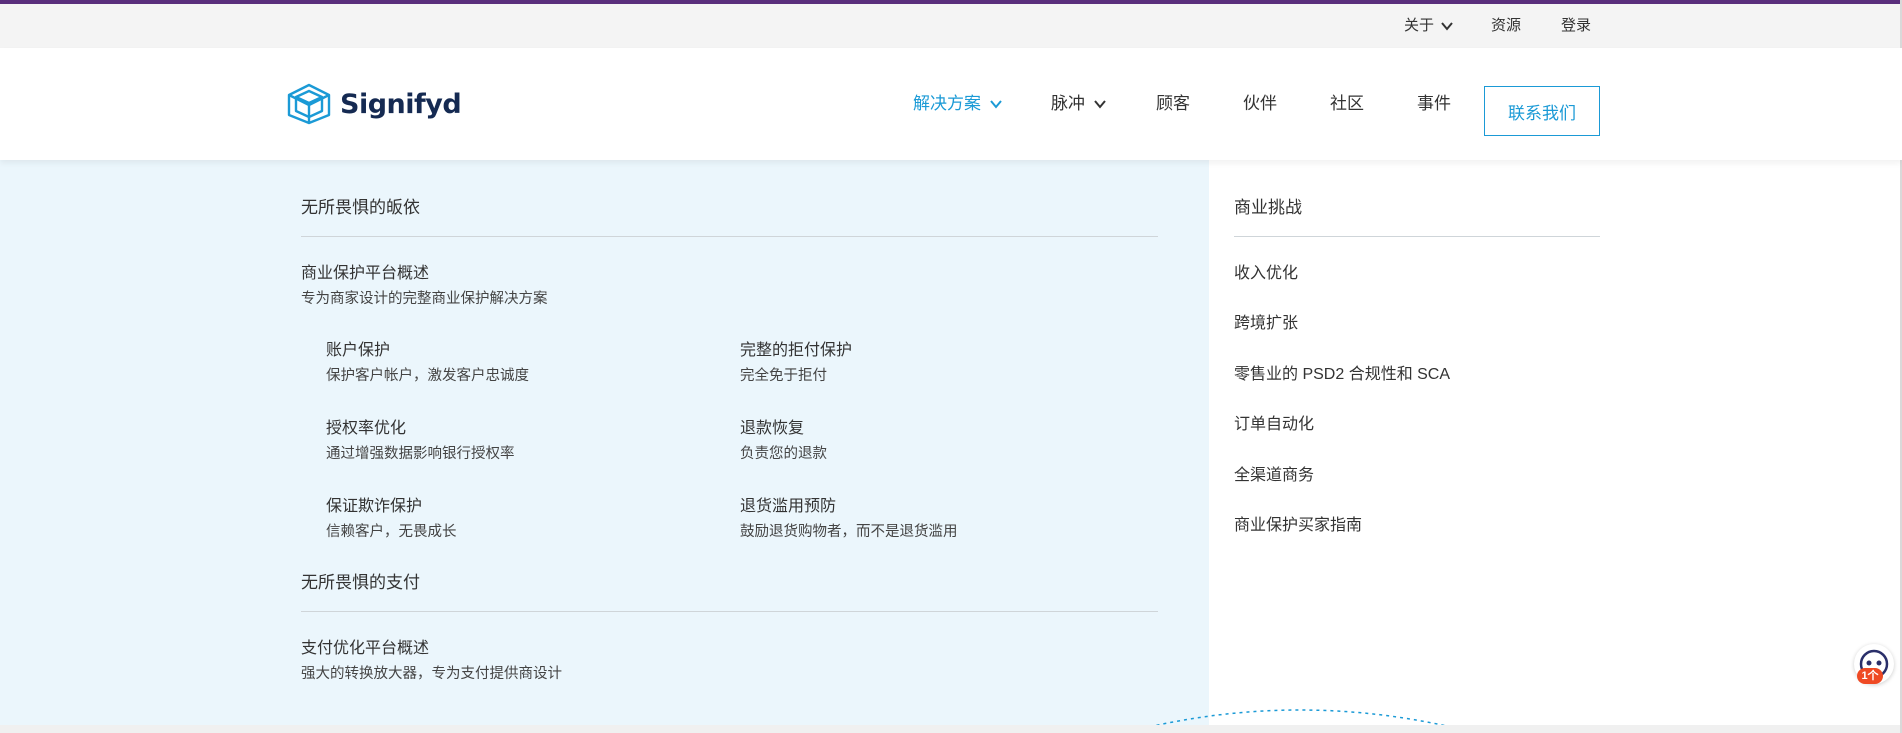  Describe the element at coordinates (360, 582) in the screenshot. I see `section-title-fearless-payments: 无所畏惧的支付` at that location.